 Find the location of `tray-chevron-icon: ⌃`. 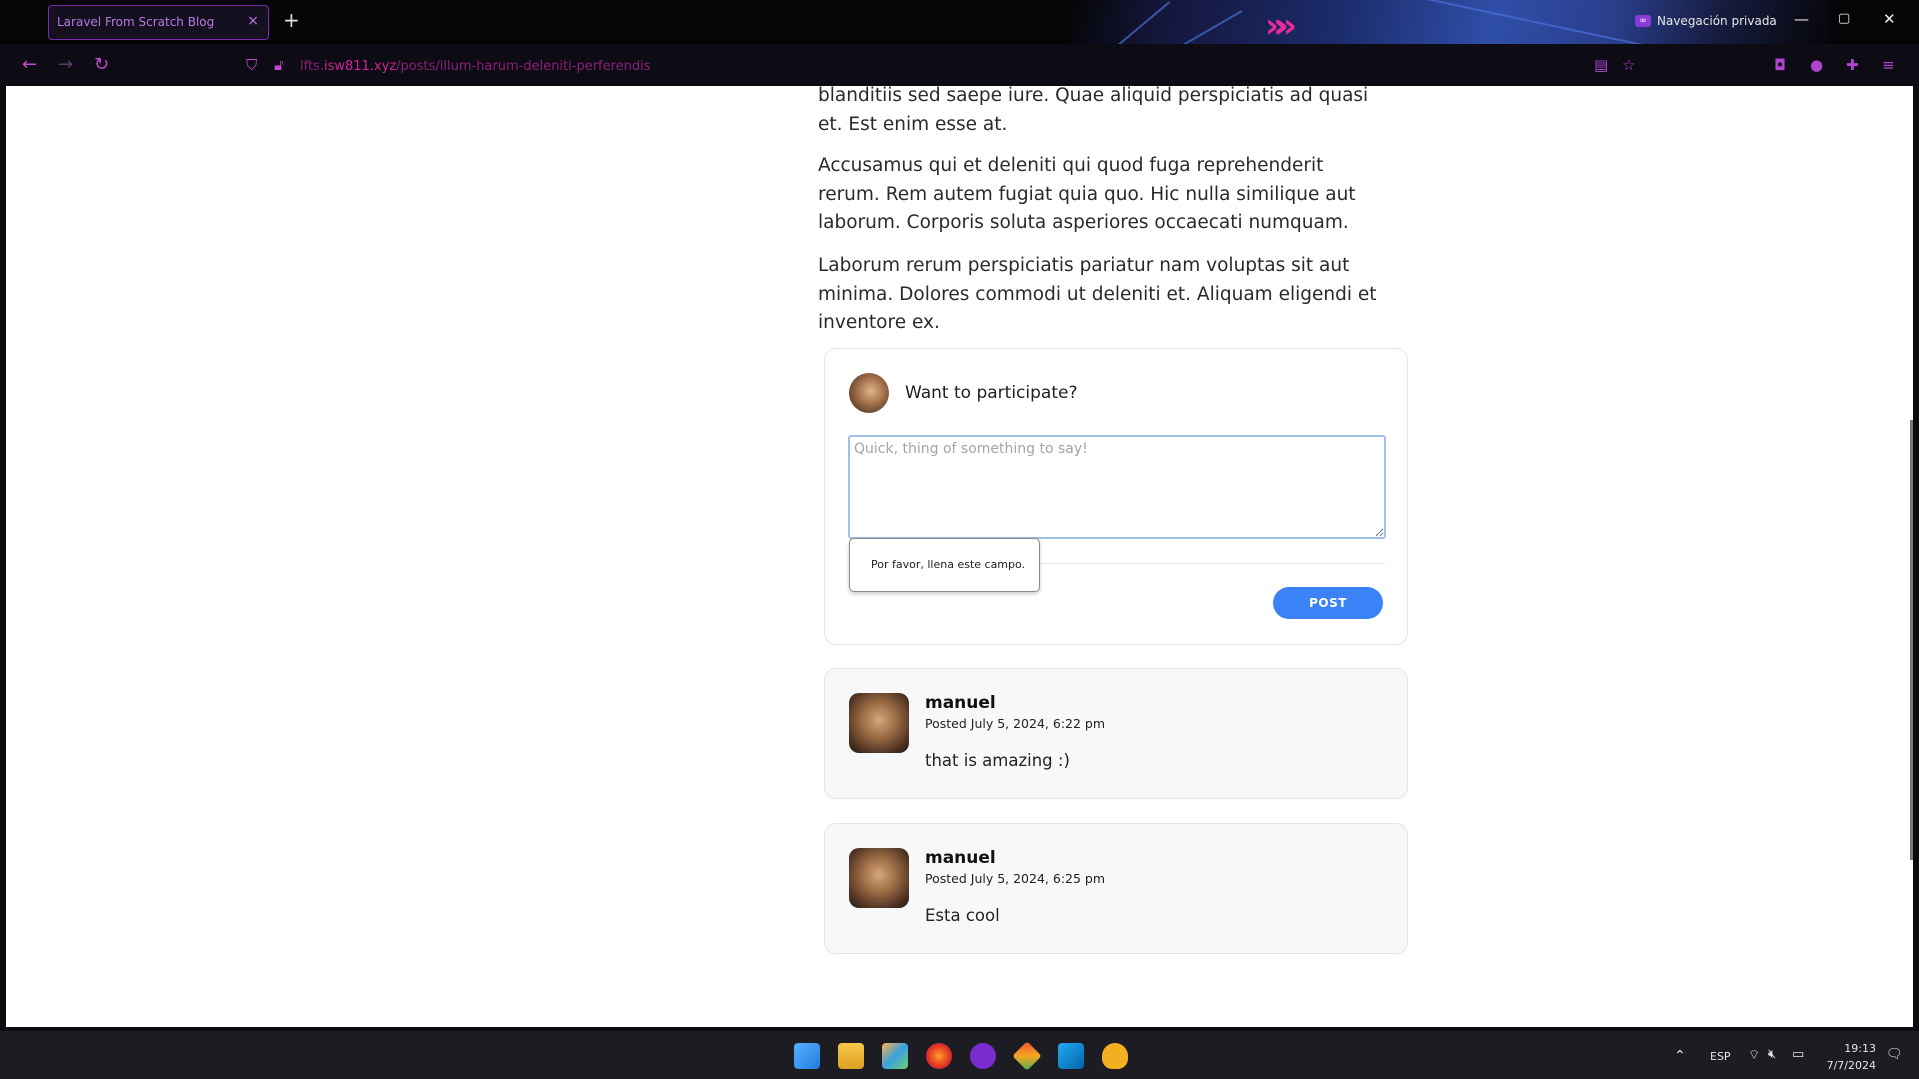

tray-chevron-icon: ⌃ is located at coordinates (1680, 1056).